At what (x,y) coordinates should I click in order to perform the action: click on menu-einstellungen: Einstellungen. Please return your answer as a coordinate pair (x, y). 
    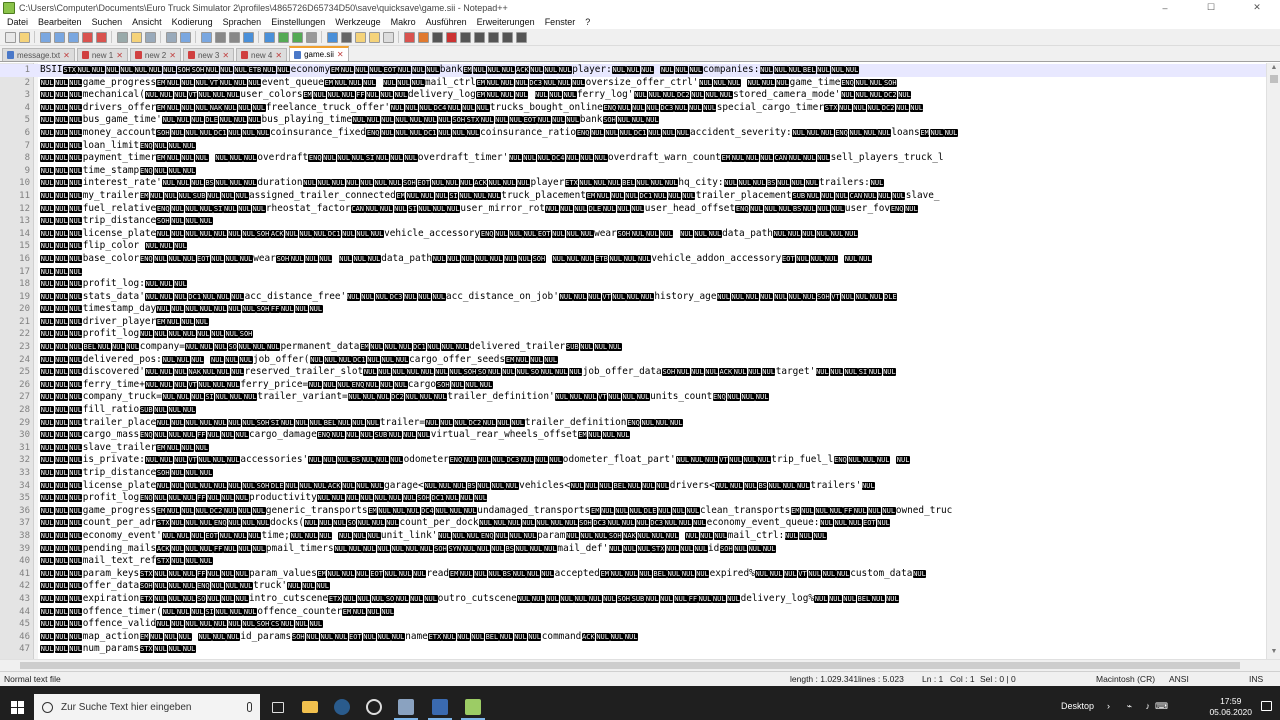
    Looking at the image, I should click on (298, 22).